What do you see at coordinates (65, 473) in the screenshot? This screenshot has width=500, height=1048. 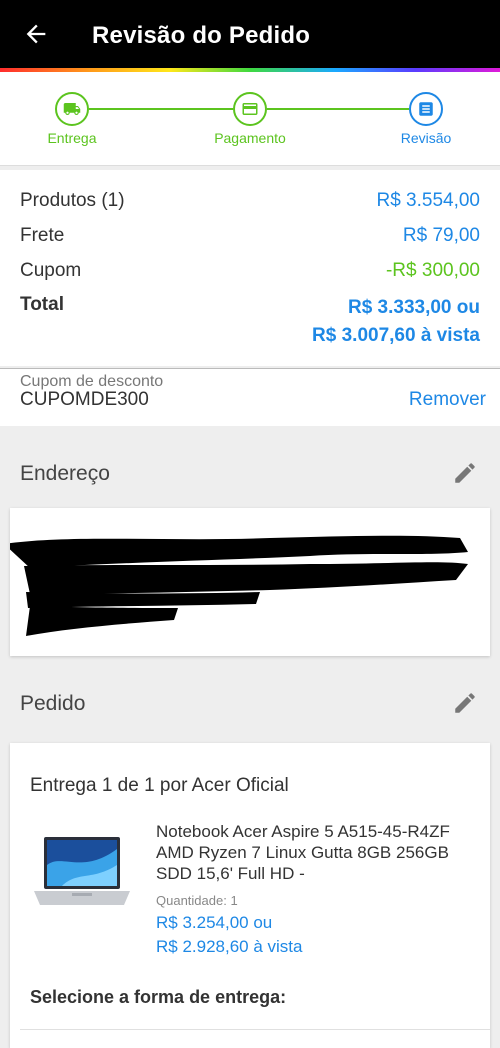 I see `address-section-title: Endereço` at bounding box center [65, 473].